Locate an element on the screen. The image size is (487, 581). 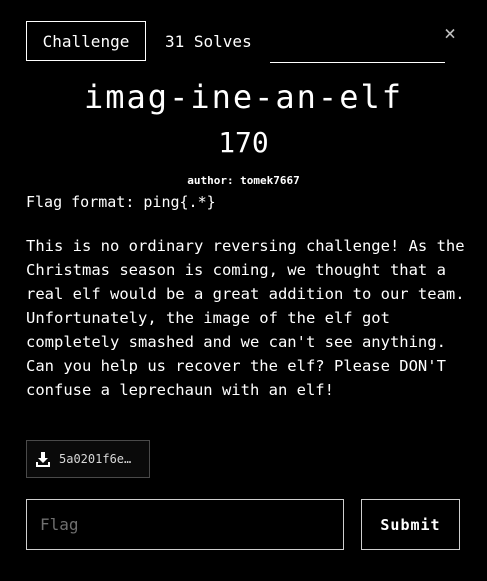
challenge-author: author: tomek7667 is located at coordinates (243, 180).